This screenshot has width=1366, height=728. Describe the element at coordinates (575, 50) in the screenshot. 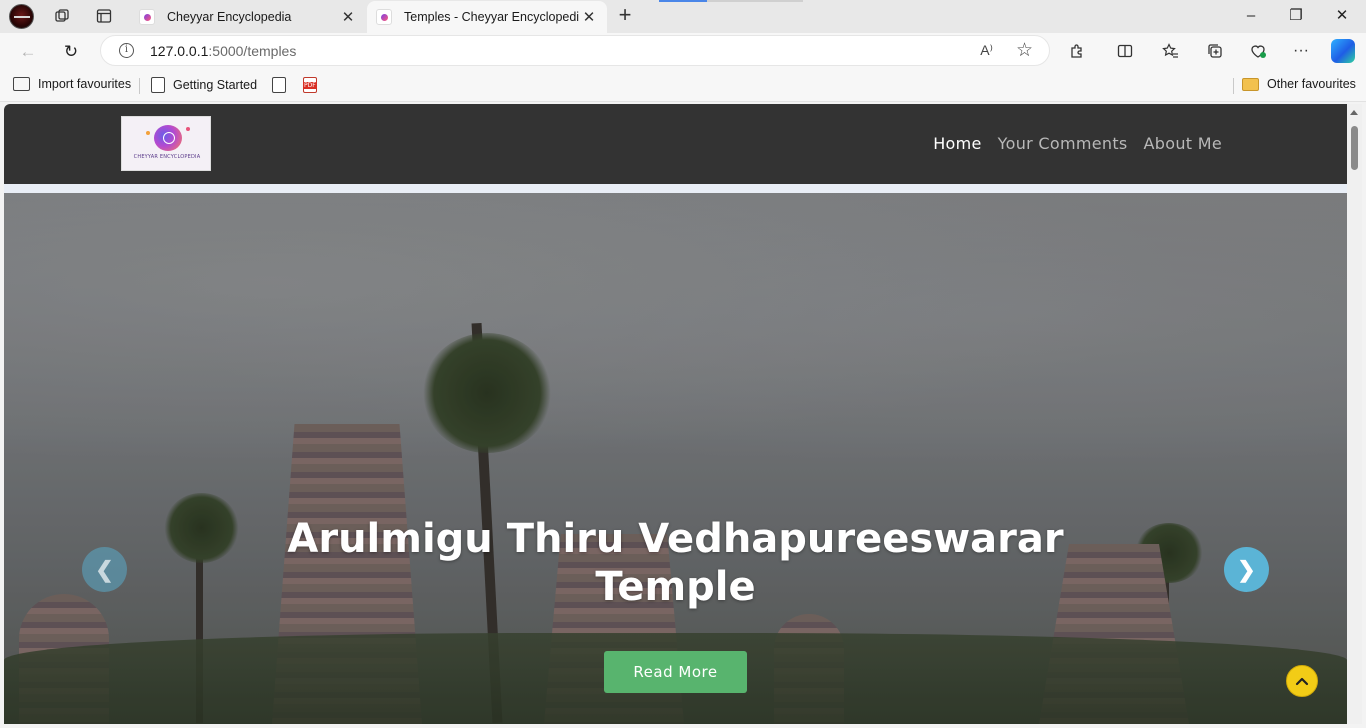

I see `address-bar: i 127.0.0.1:5000/temples A⁾ ☆` at that location.